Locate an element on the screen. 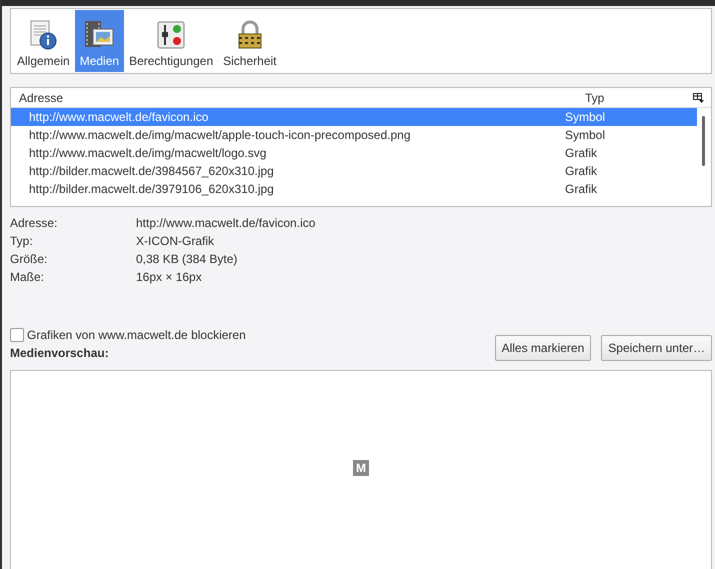  preview-label: Medienvorschau: is located at coordinates (60, 353).